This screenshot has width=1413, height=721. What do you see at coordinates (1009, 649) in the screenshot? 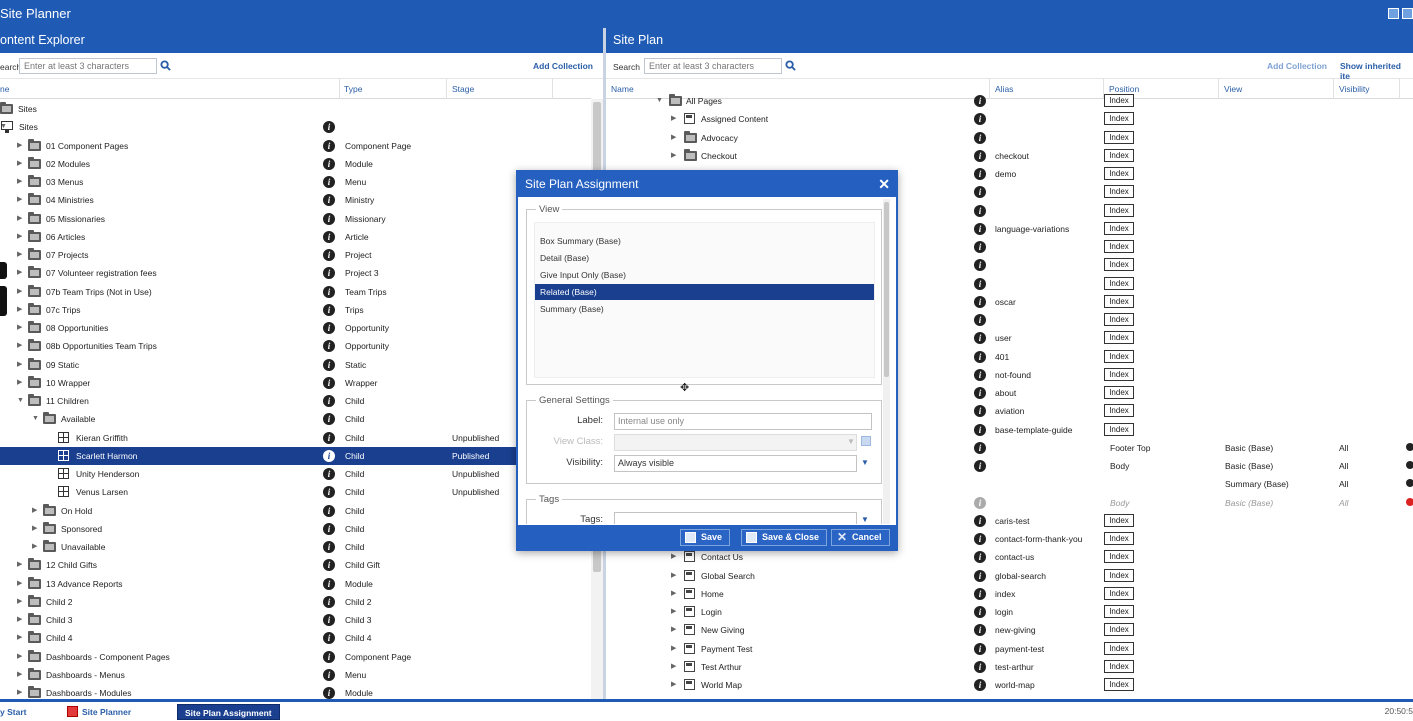
I see `site-plan-row: ▶ Payment Test i payment-test Index` at bounding box center [1009, 649].